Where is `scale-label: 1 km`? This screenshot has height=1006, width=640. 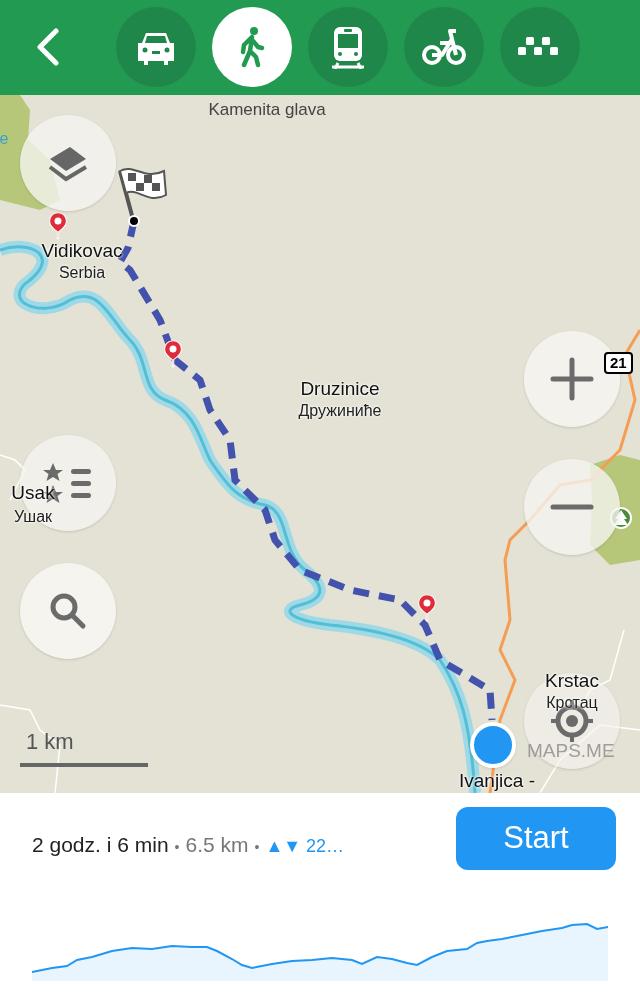 scale-label: 1 km is located at coordinates (50, 742).